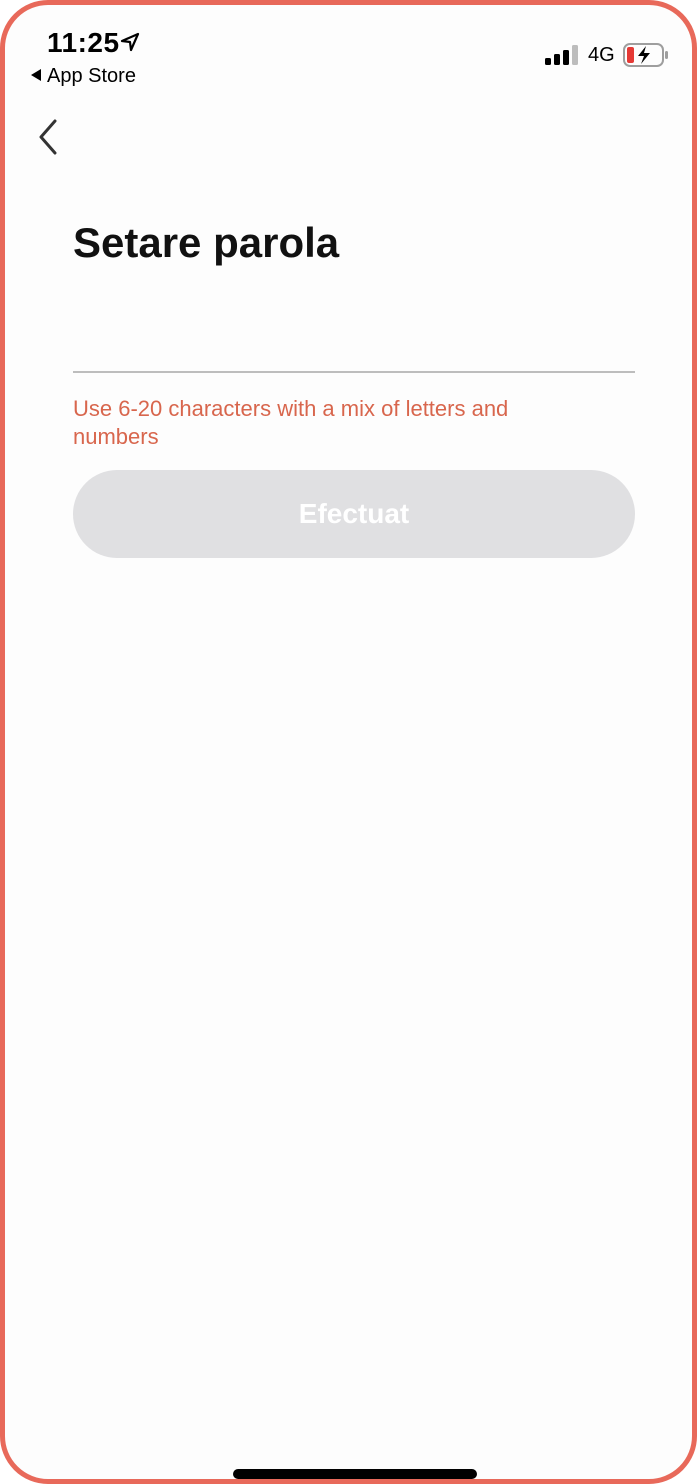 The image size is (697, 1484). Describe the element at coordinates (130, 42) in the screenshot. I see `location-arrow-icon` at that location.